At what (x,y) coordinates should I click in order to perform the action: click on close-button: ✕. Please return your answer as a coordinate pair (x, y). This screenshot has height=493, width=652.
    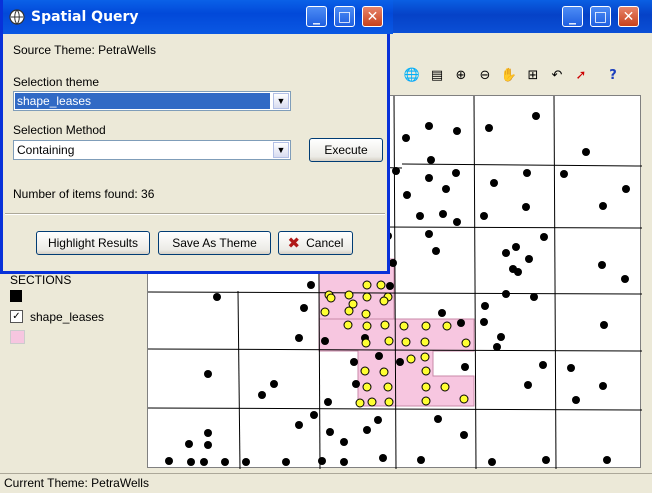
    Looking at the image, I should click on (628, 16).